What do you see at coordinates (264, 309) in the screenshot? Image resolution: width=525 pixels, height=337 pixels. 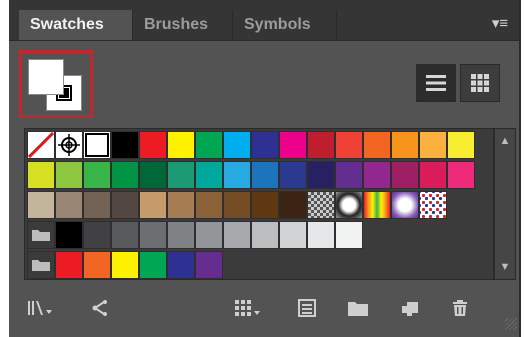 I see `bottom-toolbar` at bounding box center [264, 309].